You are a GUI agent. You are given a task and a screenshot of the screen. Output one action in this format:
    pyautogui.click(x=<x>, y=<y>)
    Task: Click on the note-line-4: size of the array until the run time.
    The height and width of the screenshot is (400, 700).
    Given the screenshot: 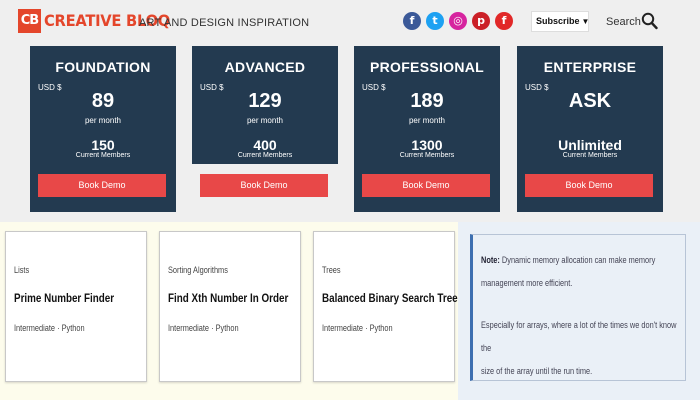 What is the action you would take?
    pyautogui.click(x=537, y=371)
    